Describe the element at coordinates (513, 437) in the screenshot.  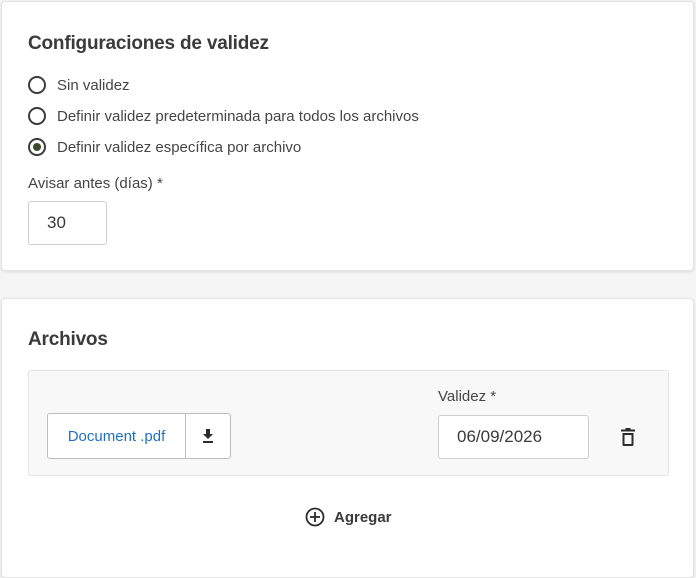
I see `validity-date-input` at that location.